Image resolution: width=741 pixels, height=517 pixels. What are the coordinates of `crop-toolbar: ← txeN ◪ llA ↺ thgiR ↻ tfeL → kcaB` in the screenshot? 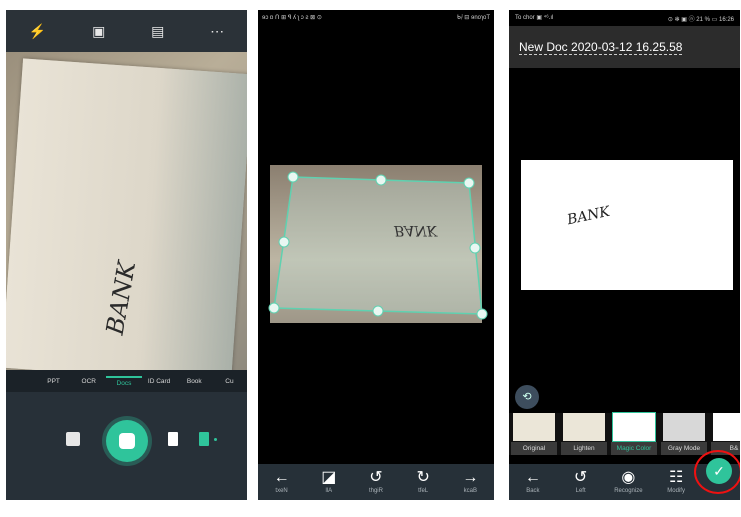 It's located at (376, 482).